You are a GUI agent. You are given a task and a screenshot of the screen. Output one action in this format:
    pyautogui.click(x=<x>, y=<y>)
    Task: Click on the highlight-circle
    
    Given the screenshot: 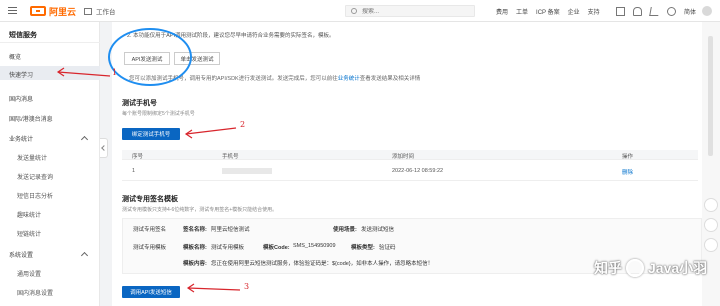 What is the action you would take?
    pyautogui.click(x=150, y=57)
    